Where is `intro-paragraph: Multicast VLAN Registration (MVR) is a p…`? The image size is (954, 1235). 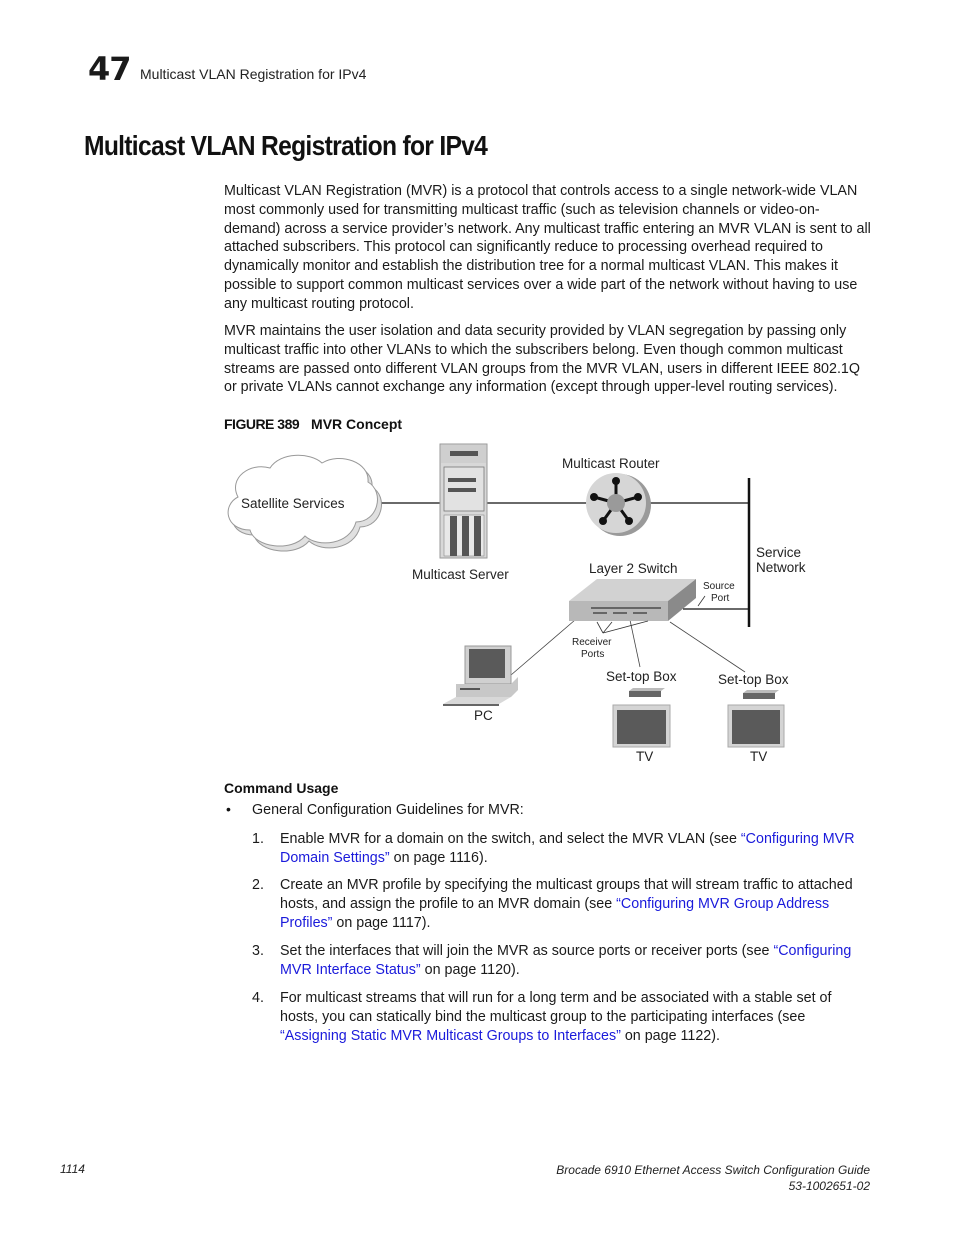 intro-paragraph: Multicast VLAN Registration (MVR) is a p… is located at coordinates (547, 247).